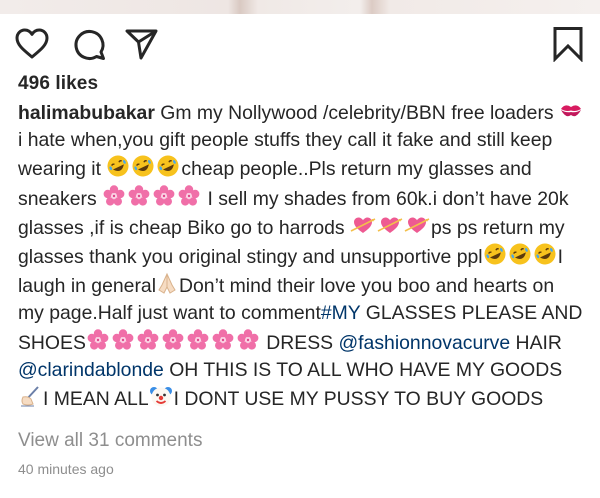 This screenshot has width=600, height=498. I want to click on caption-text: OH THIS IS TO ALL WHO HAVE MY GOODS, so click(363, 369).